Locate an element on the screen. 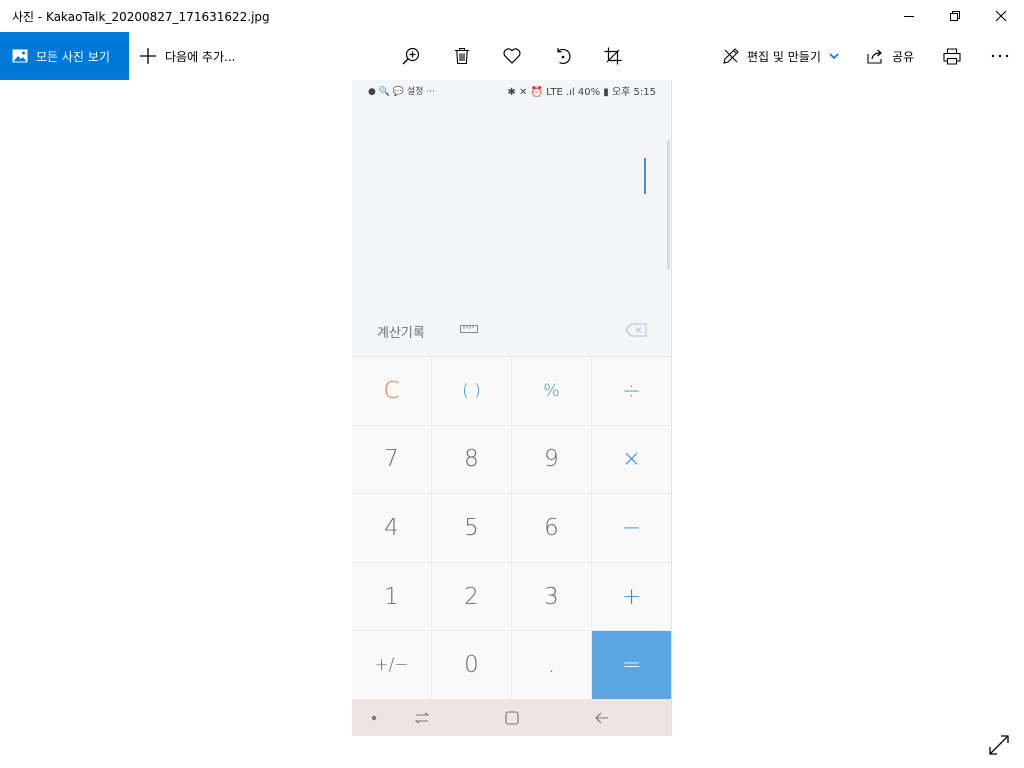 This screenshot has height=768, width=1024. restore-button is located at coordinates (955, 16).